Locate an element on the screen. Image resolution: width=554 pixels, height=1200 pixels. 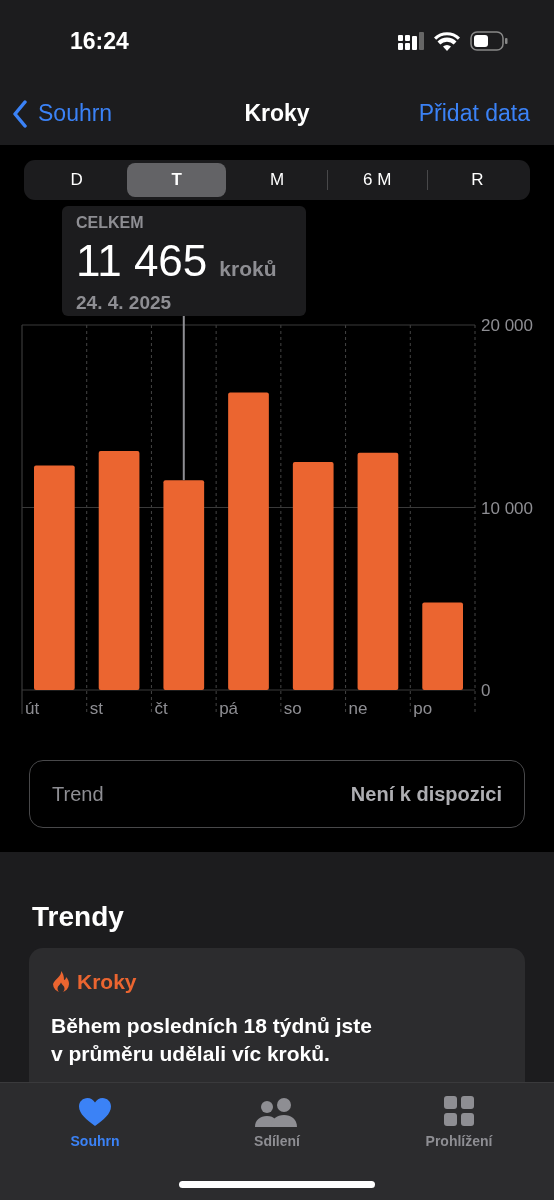
trend-card: Kroky Během posledních 18 týdnů jste v průměru udělali víc kroků. is located at coordinates (277, 1015).